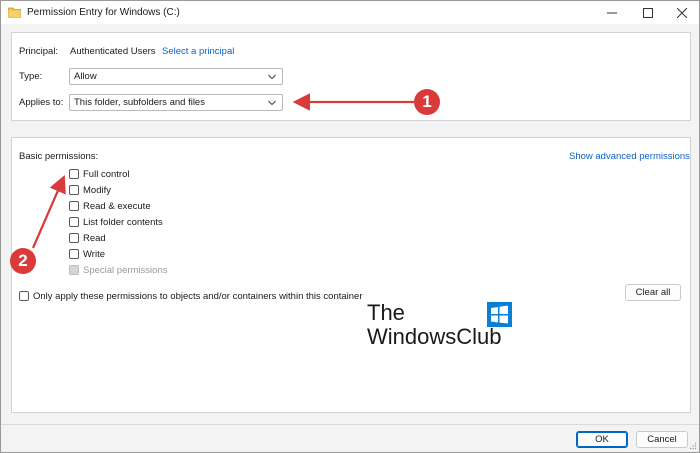  I want to click on callout-badge-2: 2, so click(23, 261).